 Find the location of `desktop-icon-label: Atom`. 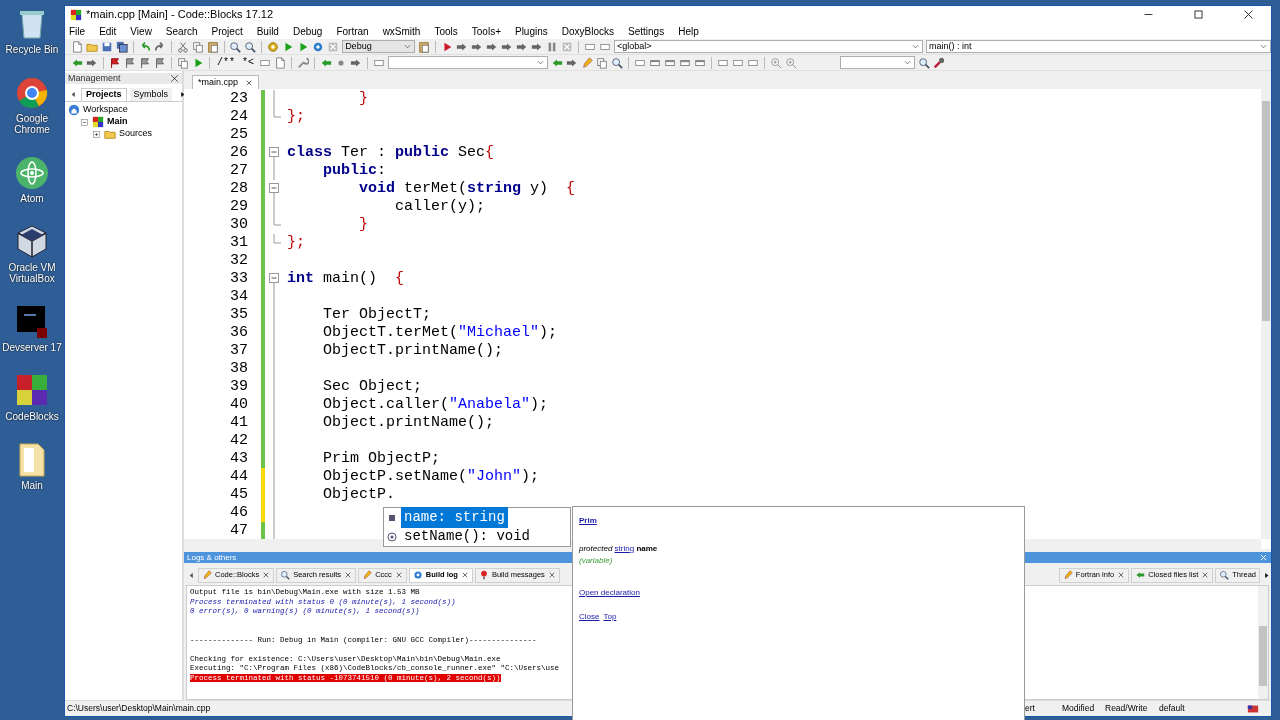

desktop-icon-label: Atom is located at coordinates (32, 198).